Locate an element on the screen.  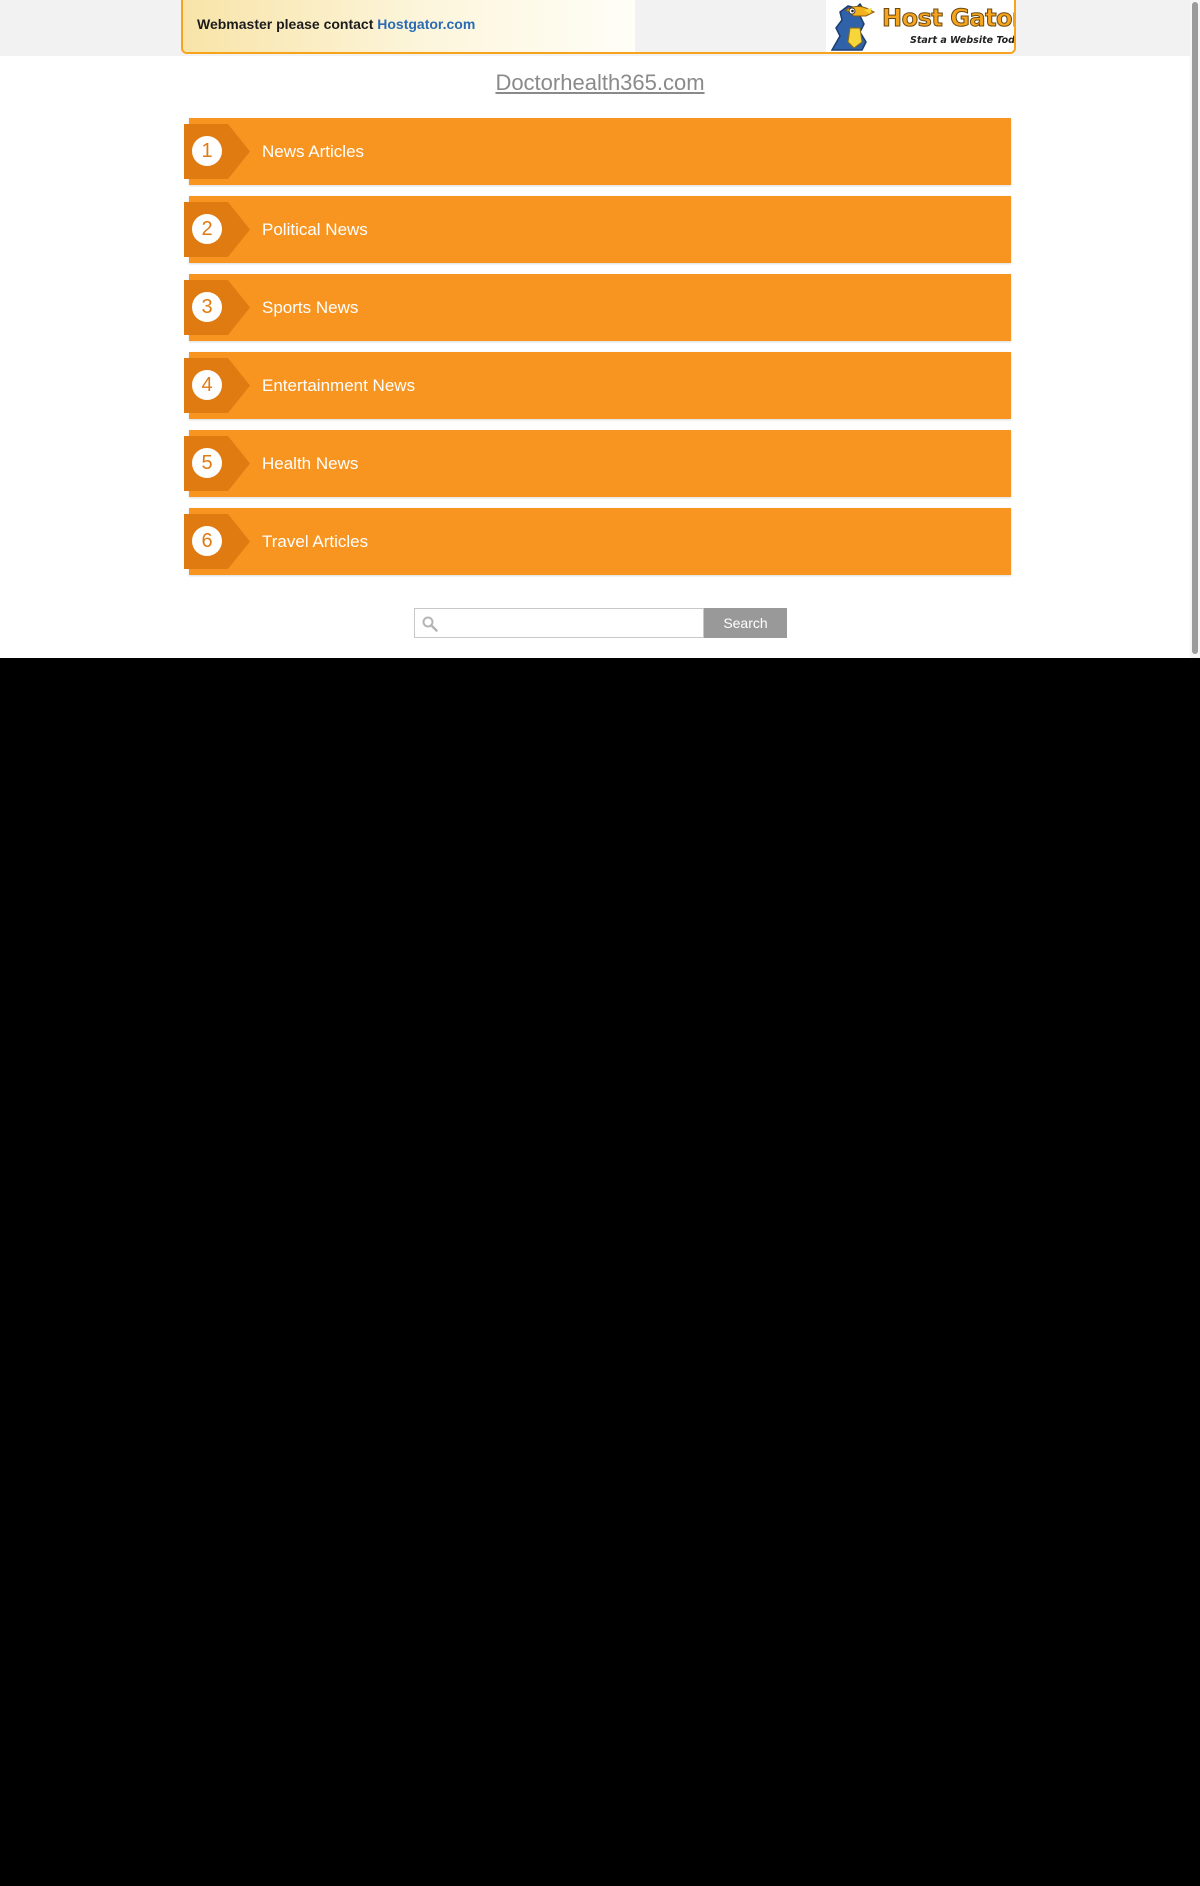
site-title-link: Doctorhealth365.com is located at coordinates (599, 82).